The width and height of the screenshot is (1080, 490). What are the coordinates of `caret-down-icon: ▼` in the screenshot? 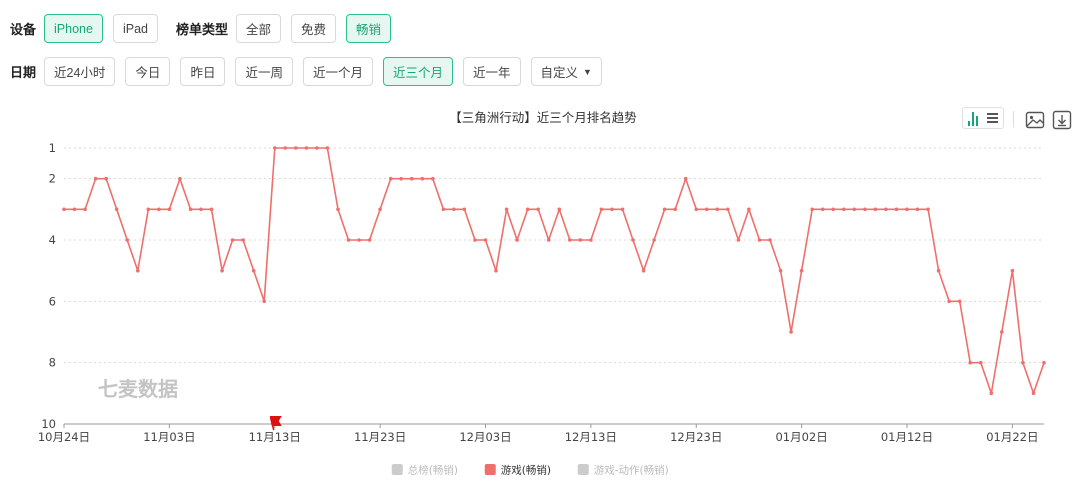 It's located at (587, 71).